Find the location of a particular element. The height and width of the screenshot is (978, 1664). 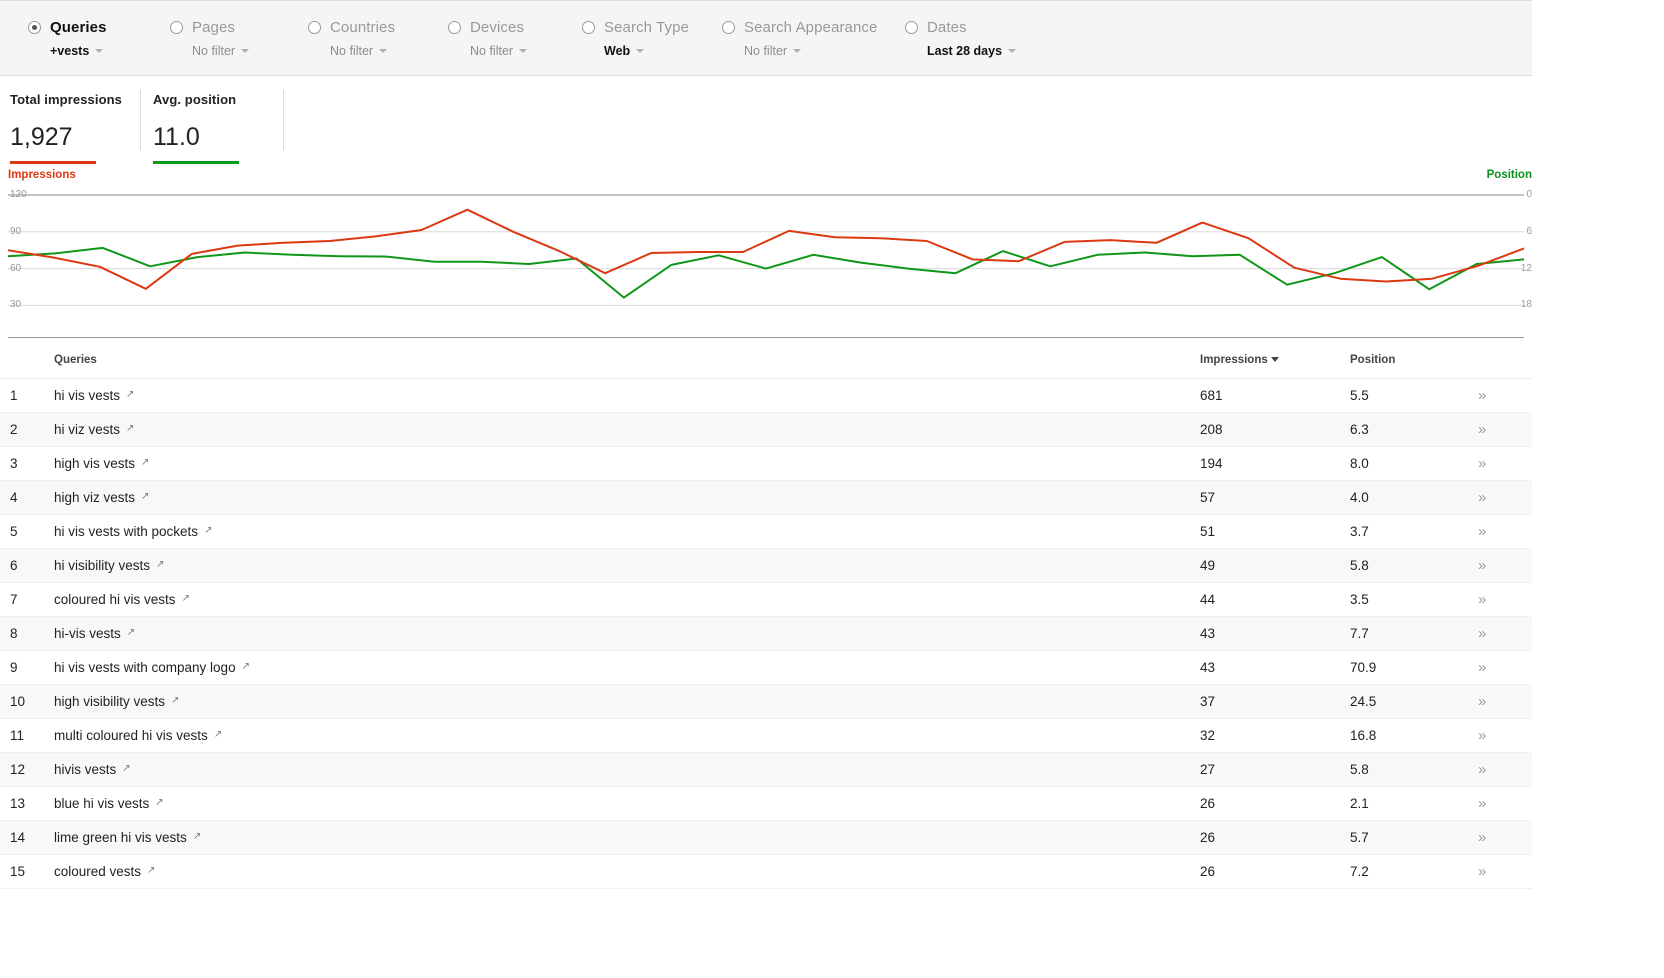

table-row: 14 lime green hi vis vests ↗ 26 5.7» is located at coordinates (766, 837).